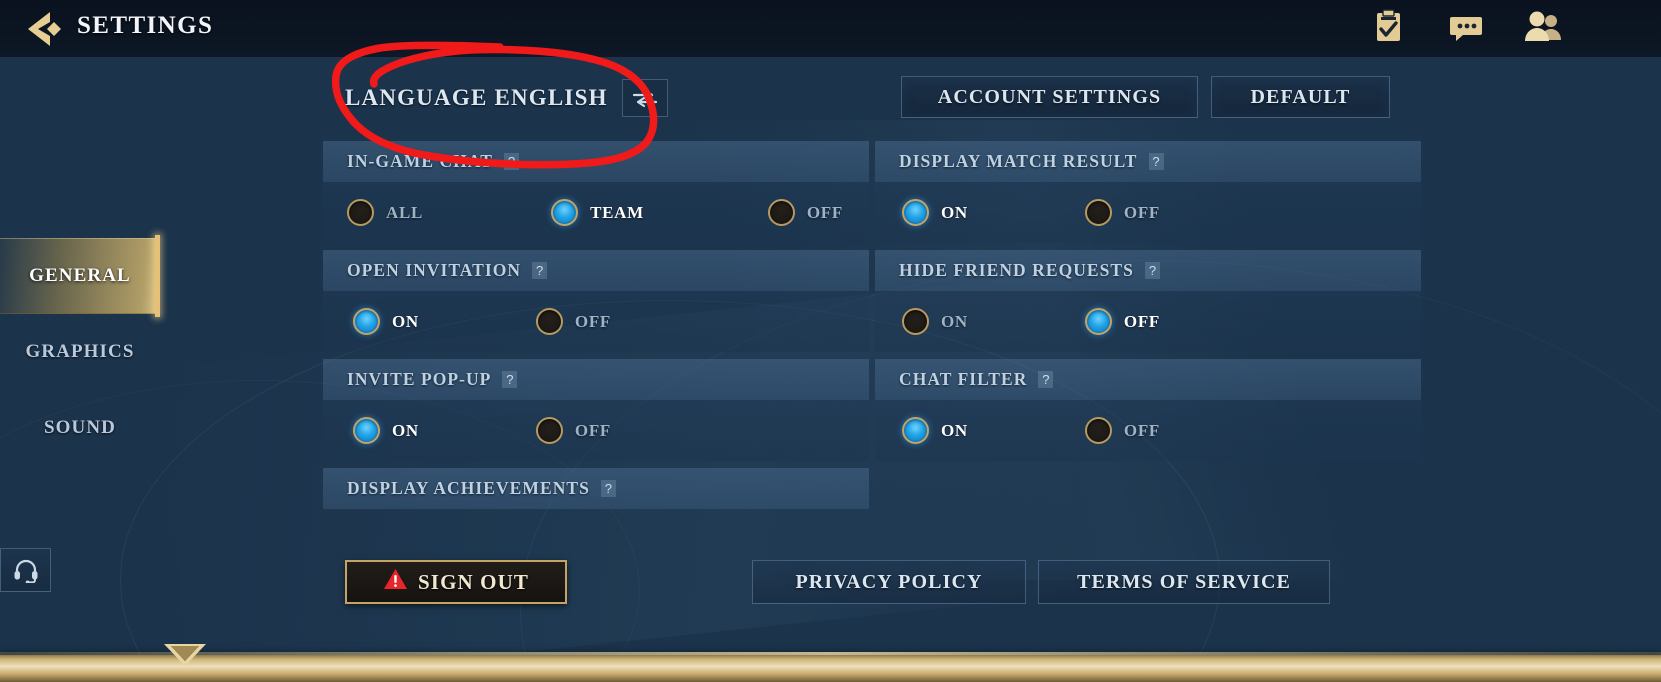  Describe the element at coordinates (434, 270) in the screenshot. I see `card-title: OPEN INVITATION` at that location.